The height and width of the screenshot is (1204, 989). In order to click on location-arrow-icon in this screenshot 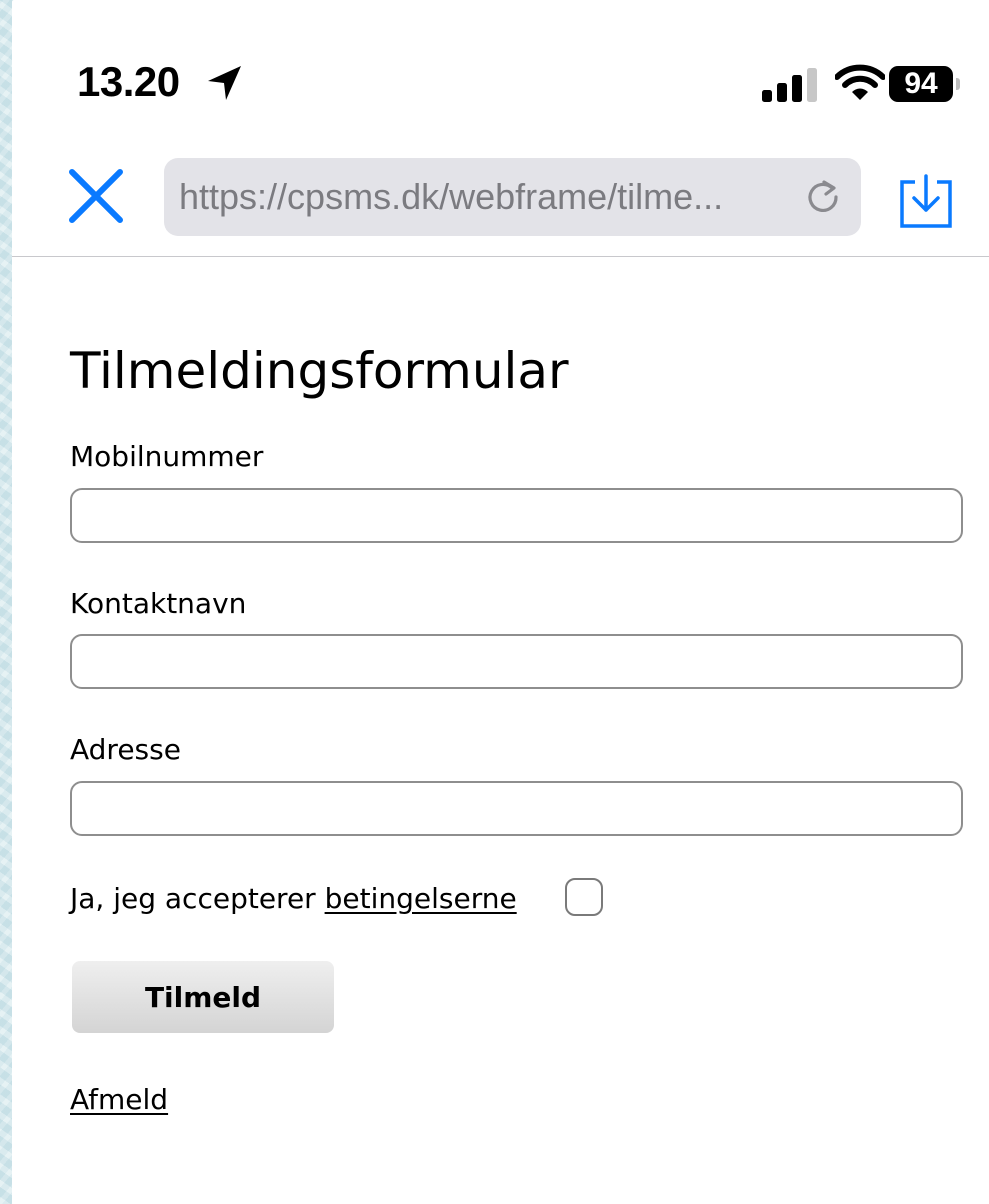, I will do `click(224, 83)`.